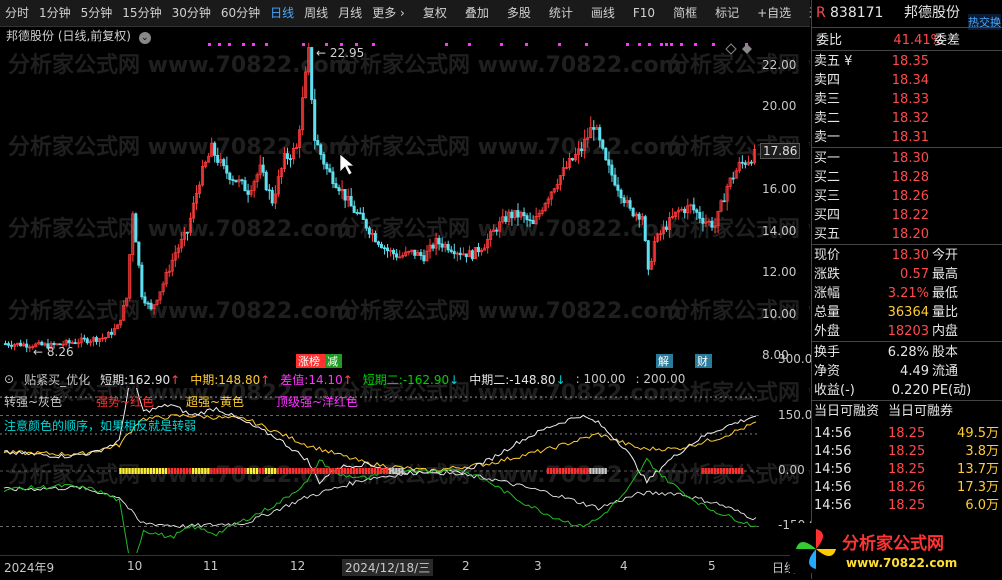  I want to click on toolbar-button: +自选, so click(774, 13).